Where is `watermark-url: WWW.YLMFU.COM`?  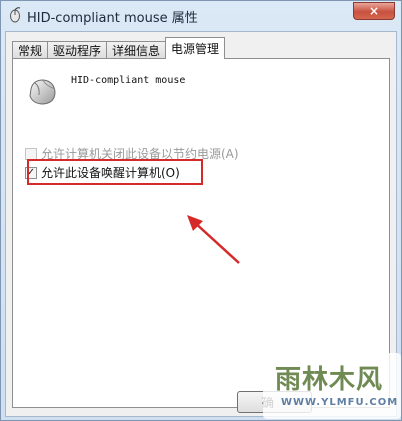
watermark-url: WWW.YLMFU.COM is located at coordinates (340, 402).